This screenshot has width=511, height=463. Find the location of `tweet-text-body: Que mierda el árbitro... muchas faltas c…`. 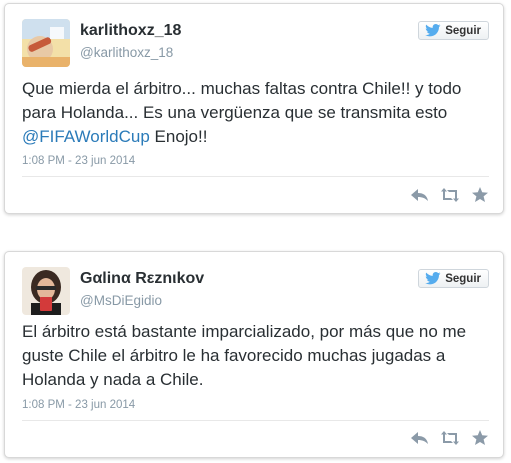

tweet-text-body: Que mierda el árbitro... muchas faltas c… is located at coordinates (242, 100).